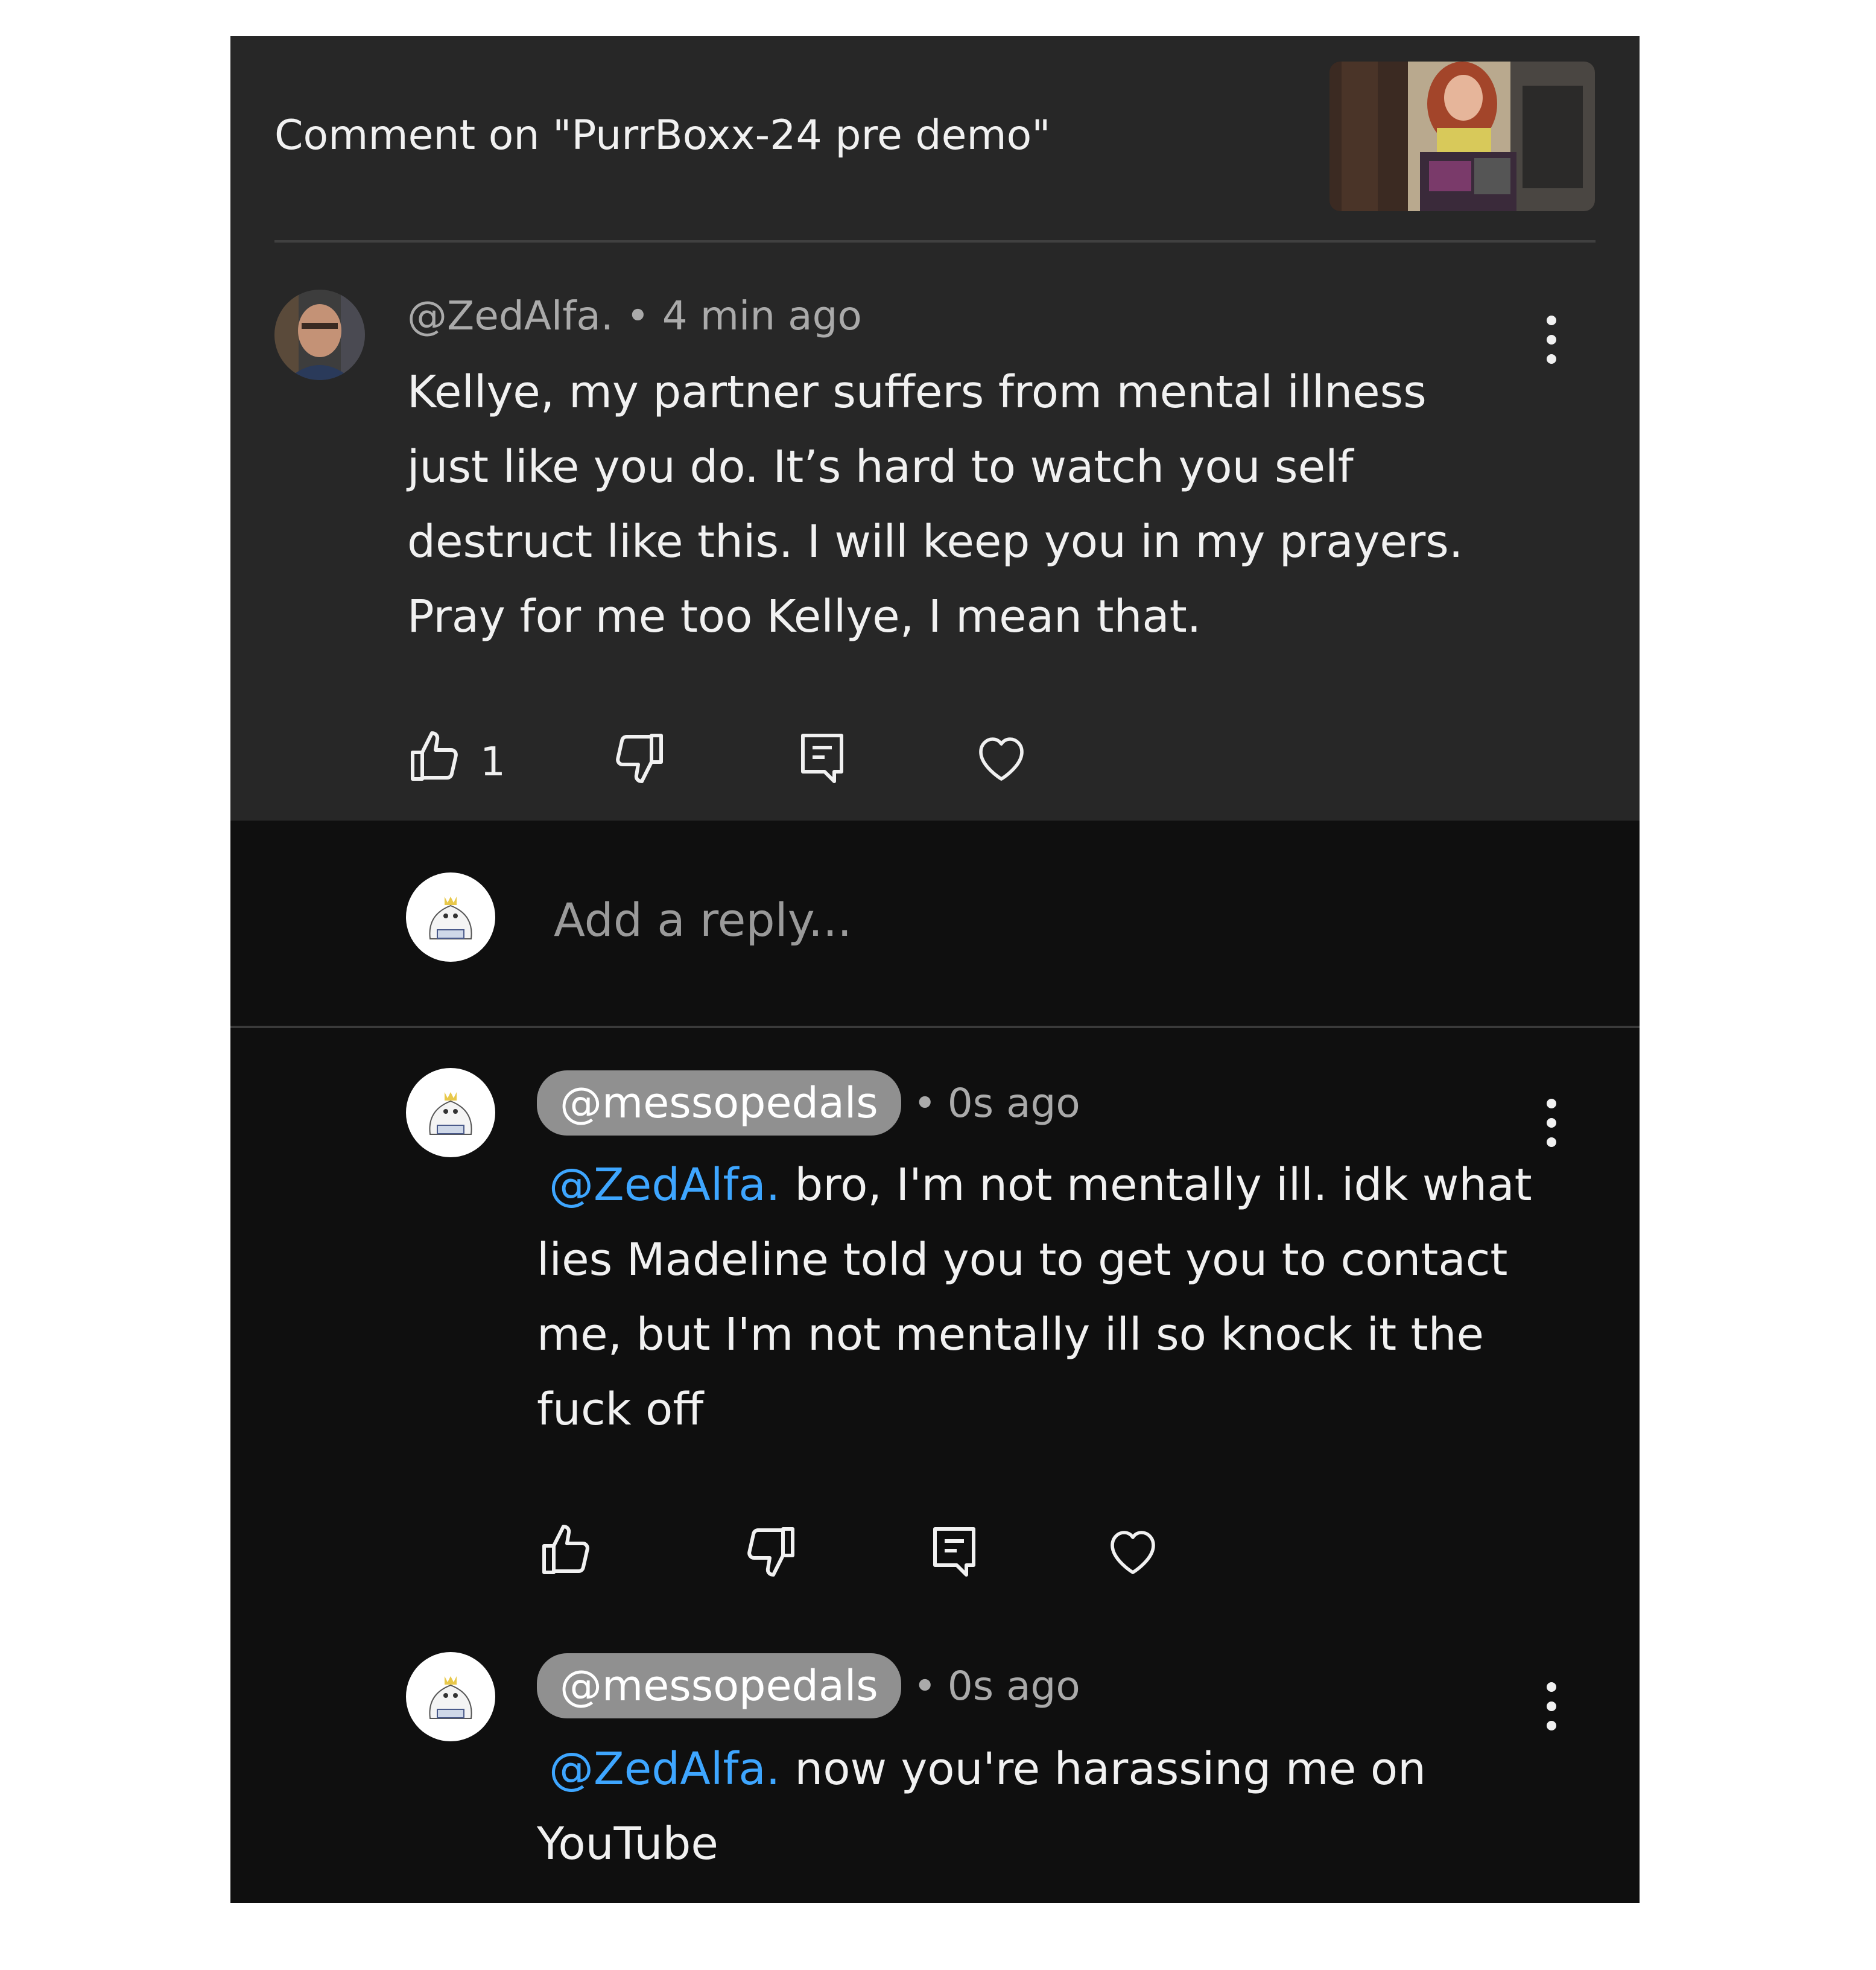 Image resolution: width=1876 pixels, height=1970 pixels. I want to click on comment-time: 4 min ago, so click(762, 316).